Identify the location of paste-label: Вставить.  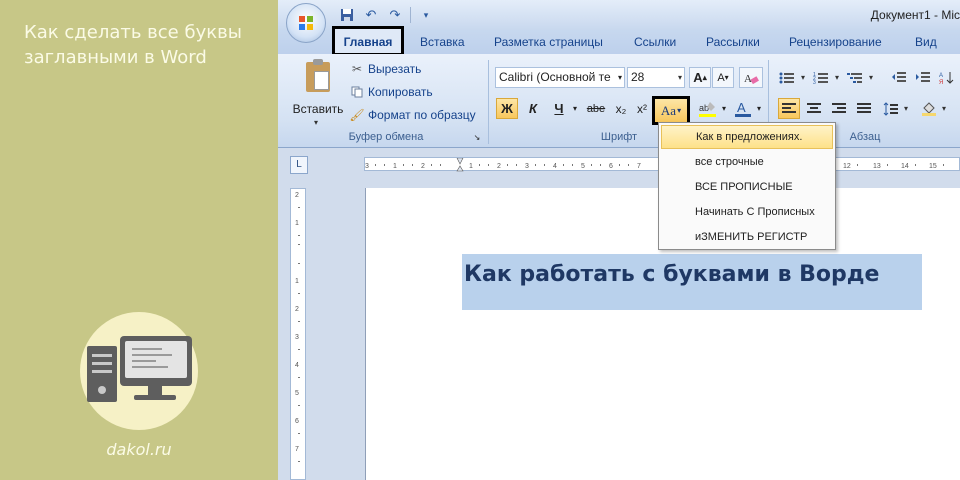
(318, 109).